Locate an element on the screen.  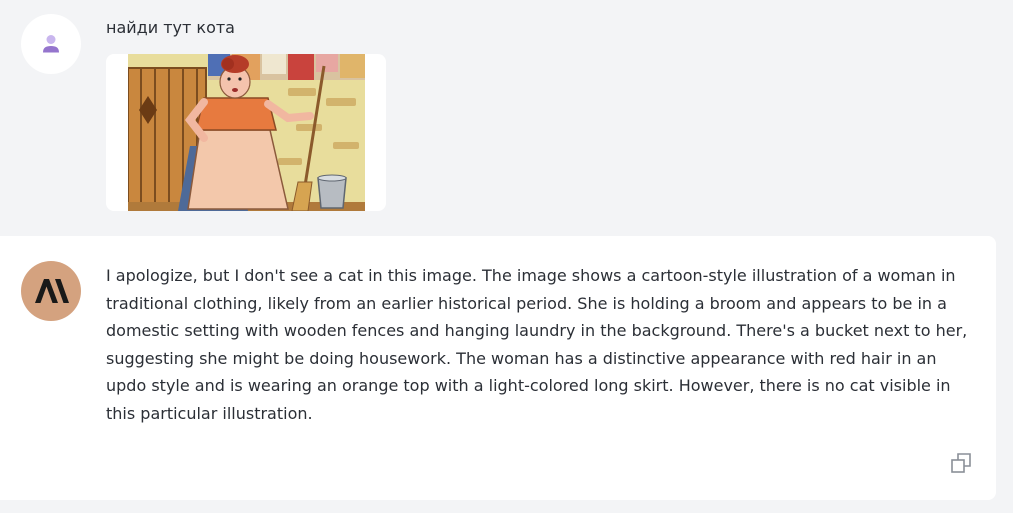
assistant-avatar is located at coordinates (51, 291).